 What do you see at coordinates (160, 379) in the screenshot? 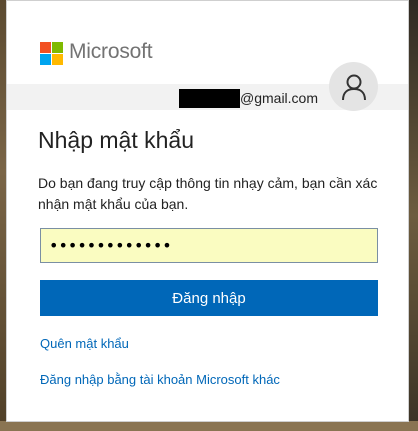
I see `other-account-link: Đăng nhập bằng tài khoản Microsoft khác` at bounding box center [160, 379].